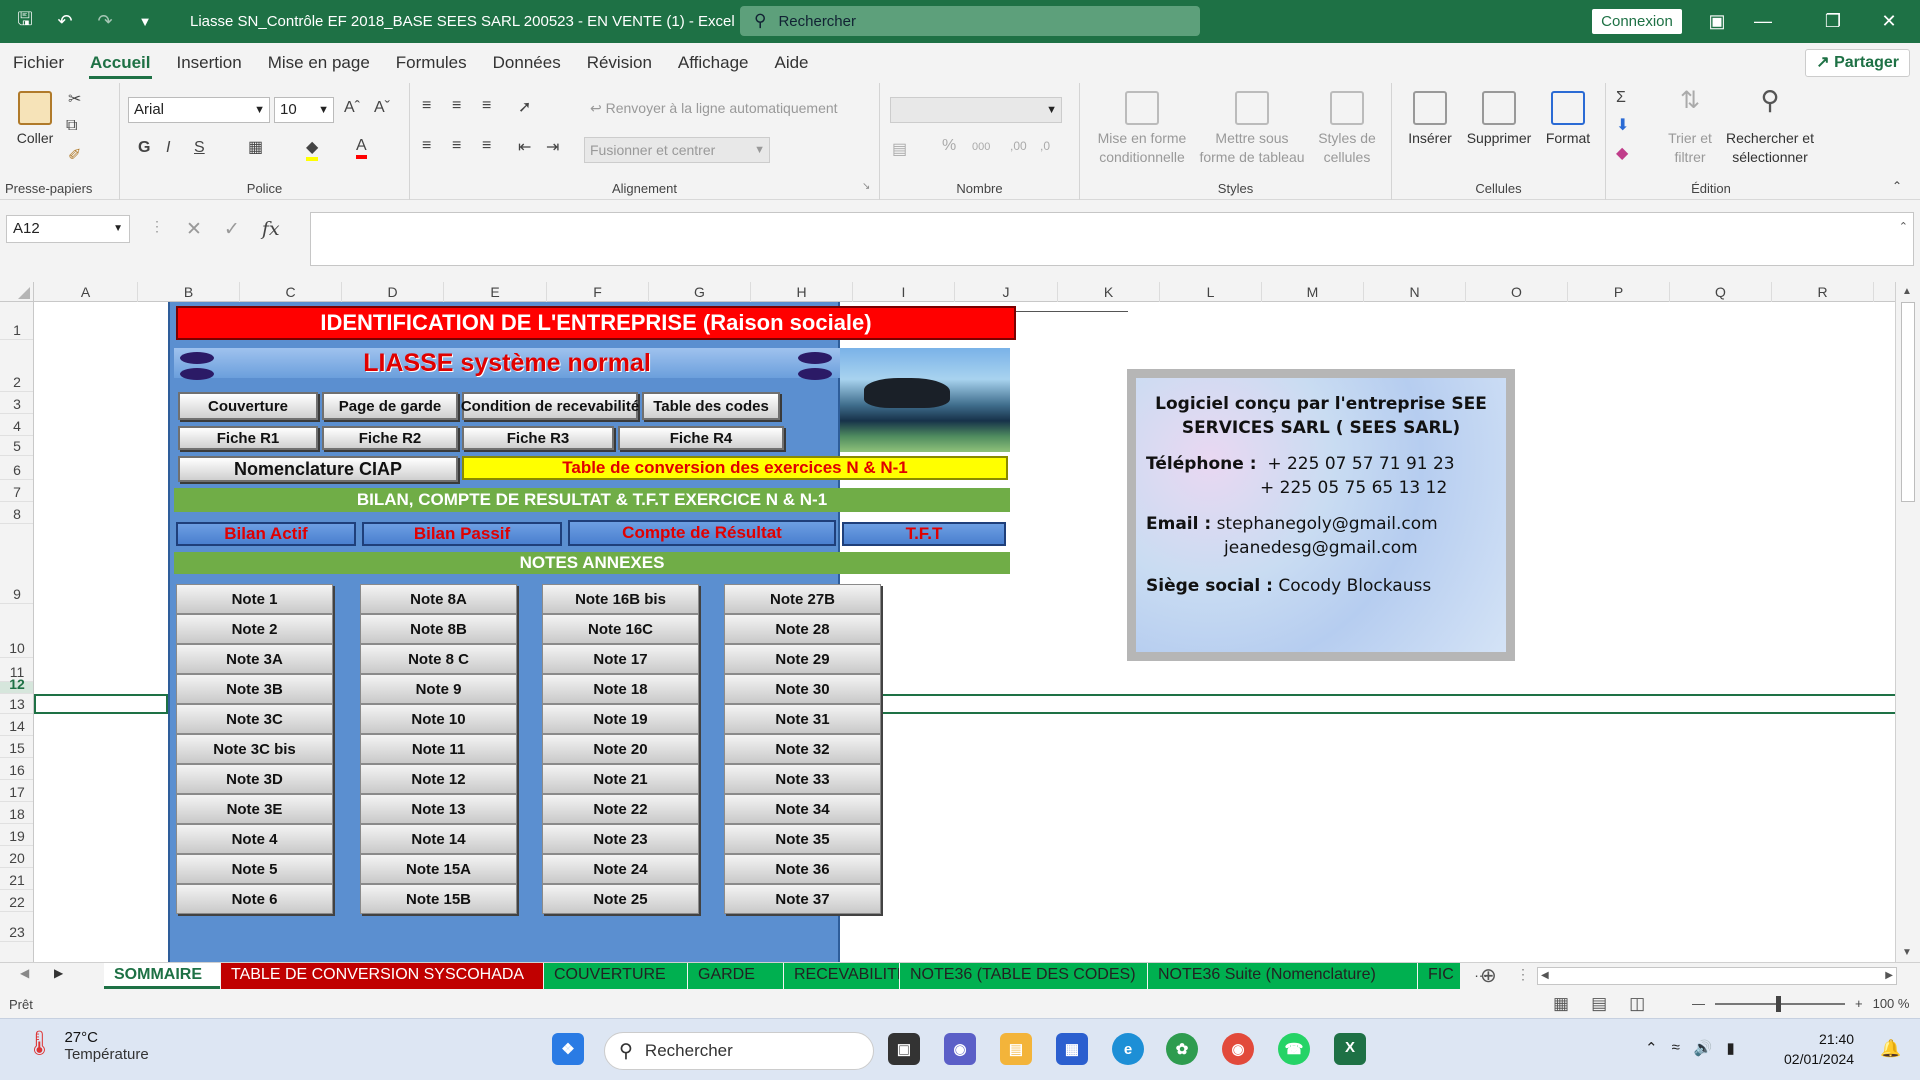 This screenshot has width=1920, height=1080. I want to click on nomenclature-ciap-button: Nomenclature CIAP, so click(318, 469).